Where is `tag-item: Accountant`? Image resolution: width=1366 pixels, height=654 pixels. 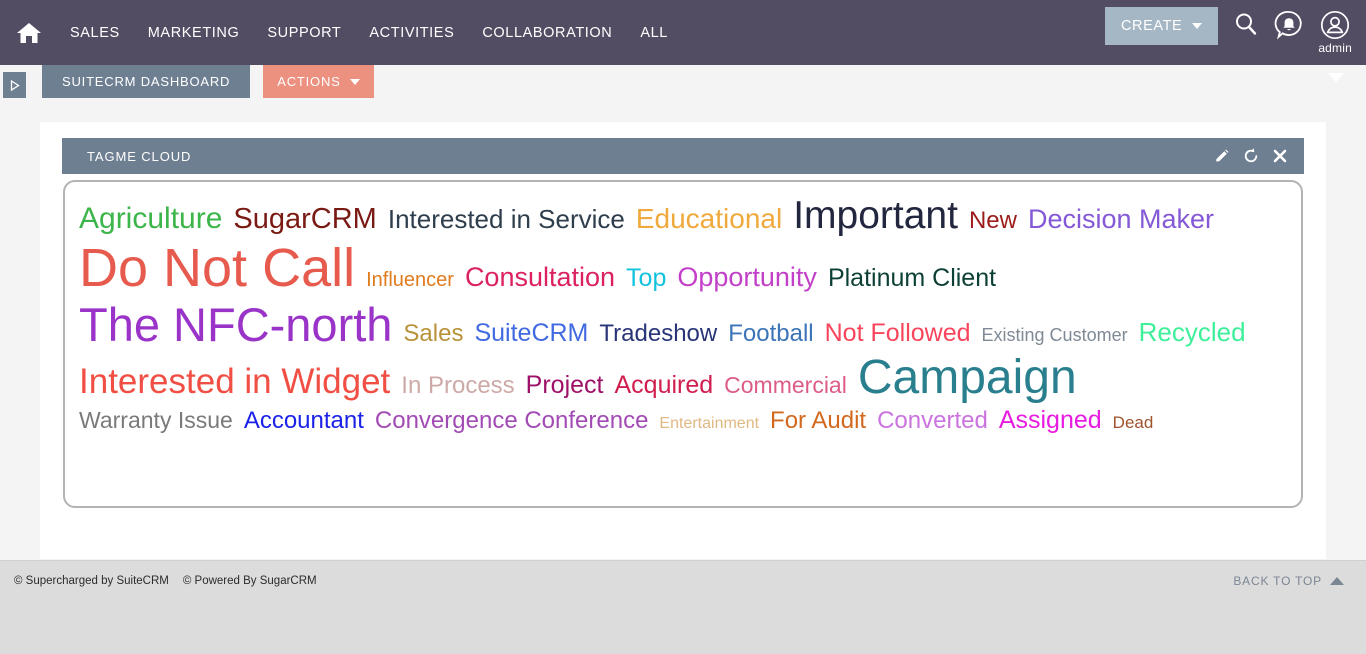 tag-item: Accountant is located at coordinates (304, 421).